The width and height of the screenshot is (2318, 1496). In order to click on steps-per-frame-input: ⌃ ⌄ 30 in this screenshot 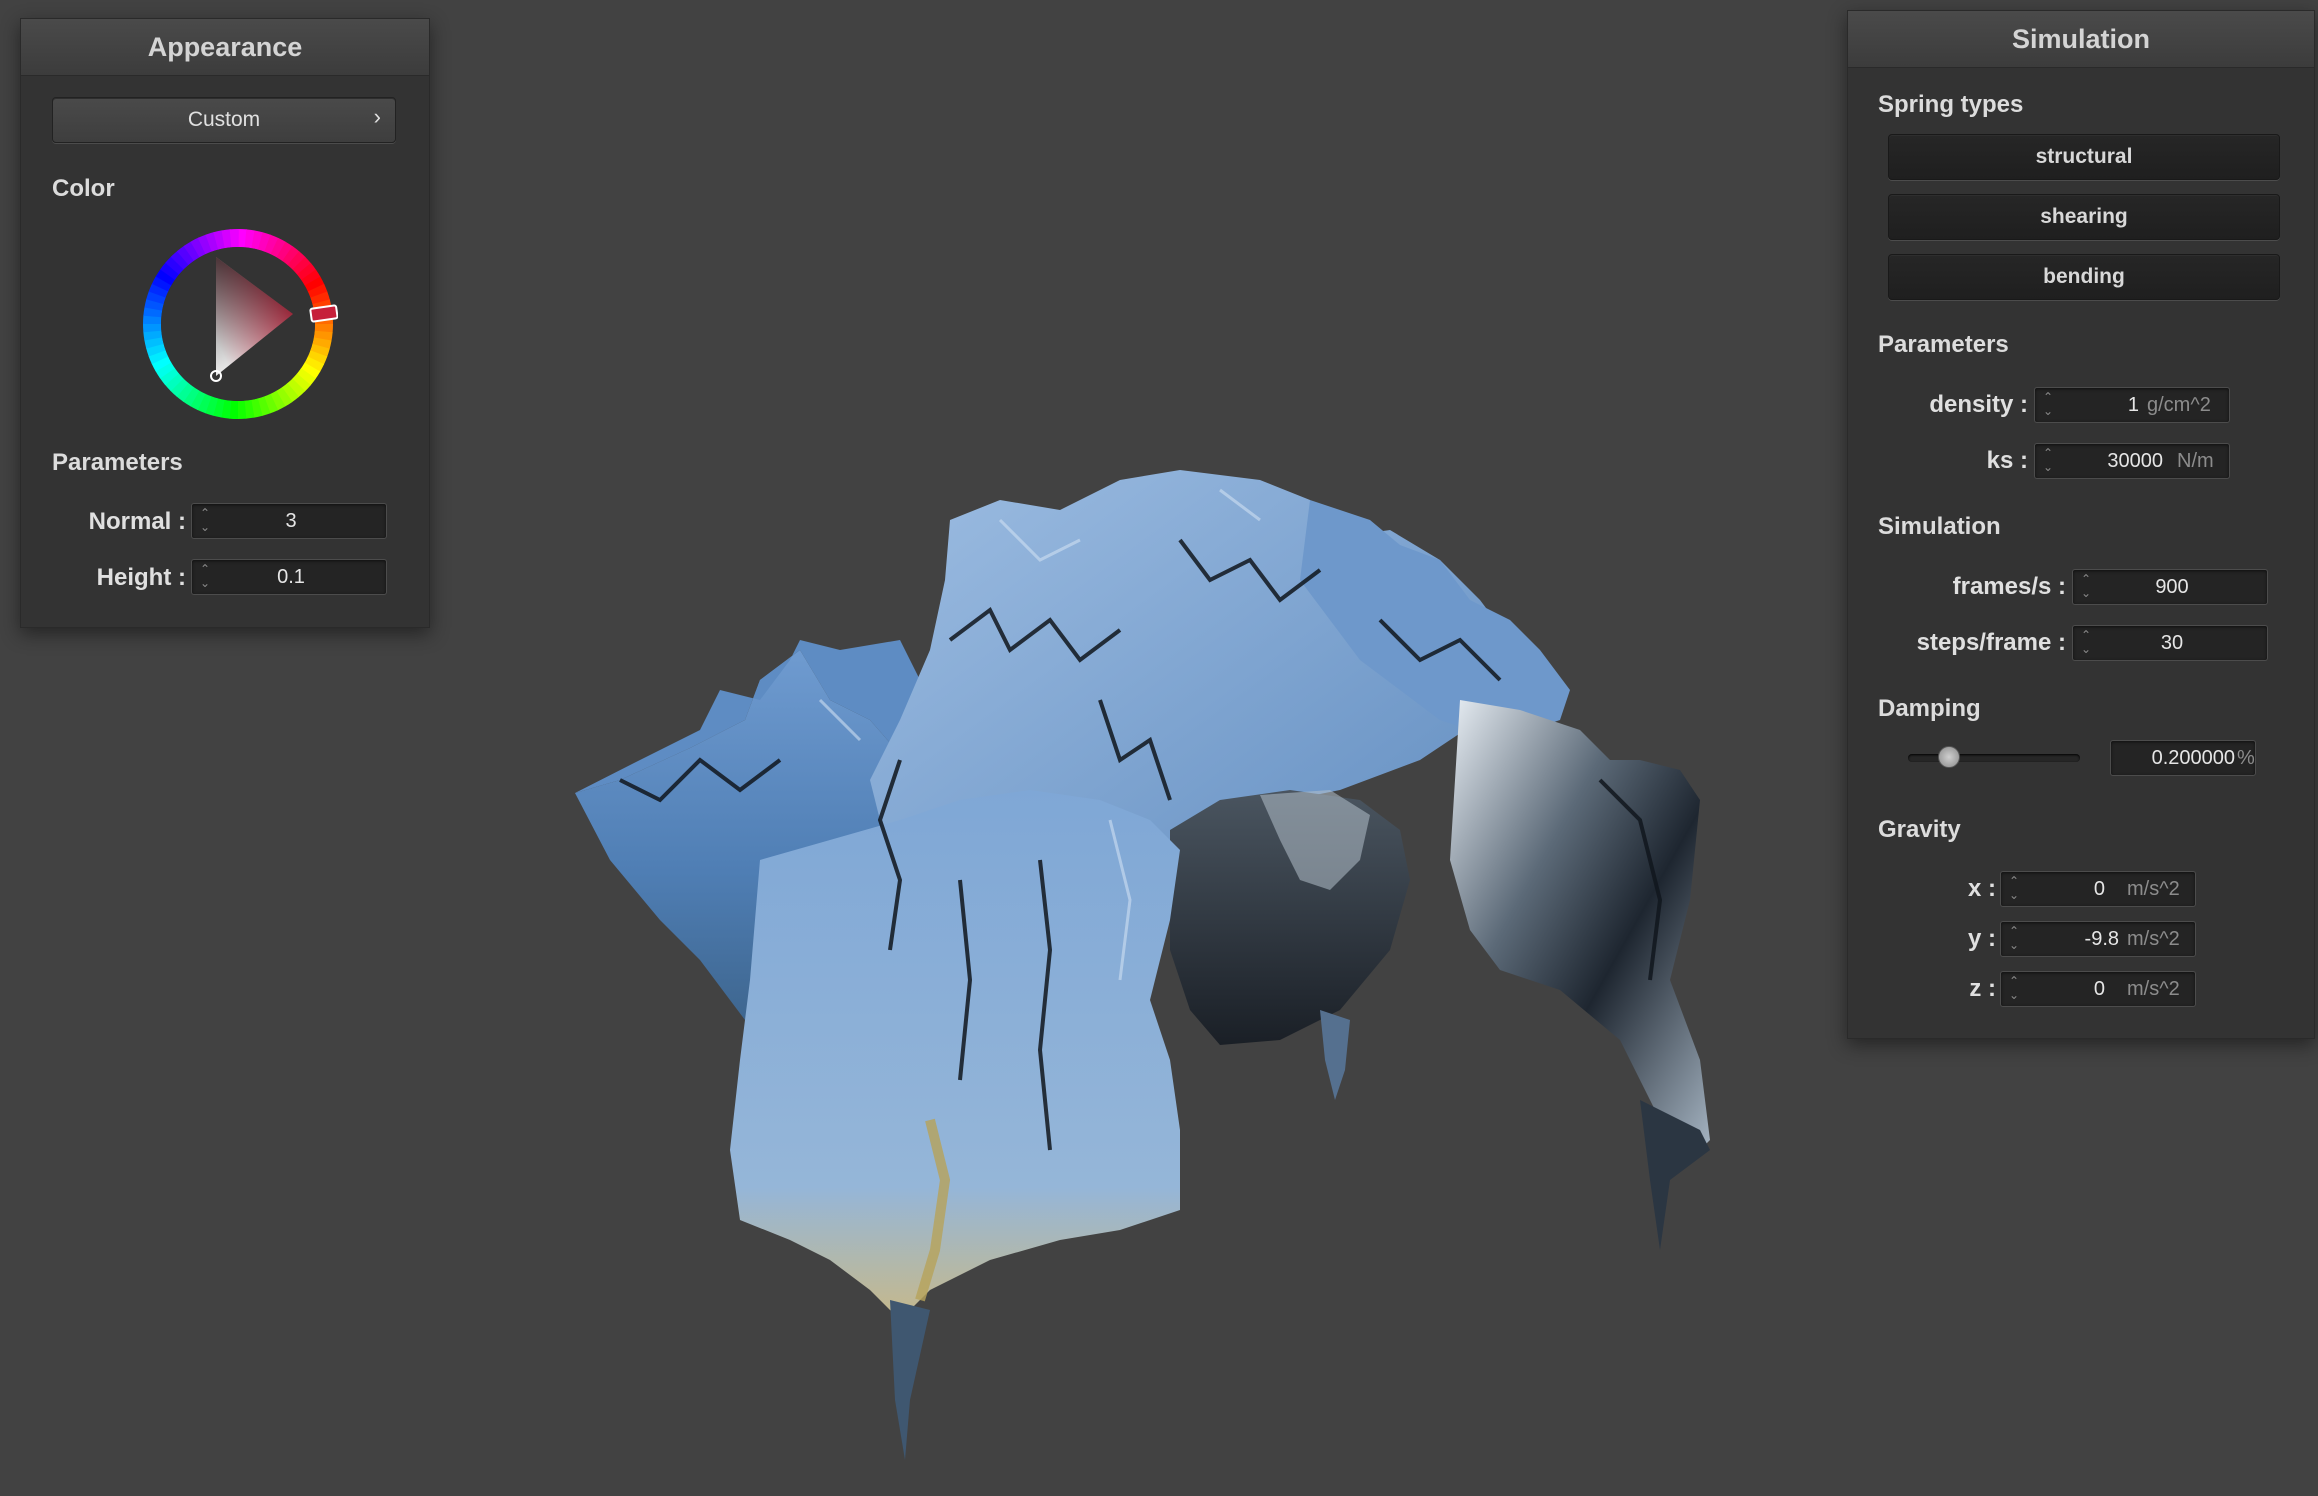, I will do `click(2170, 643)`.